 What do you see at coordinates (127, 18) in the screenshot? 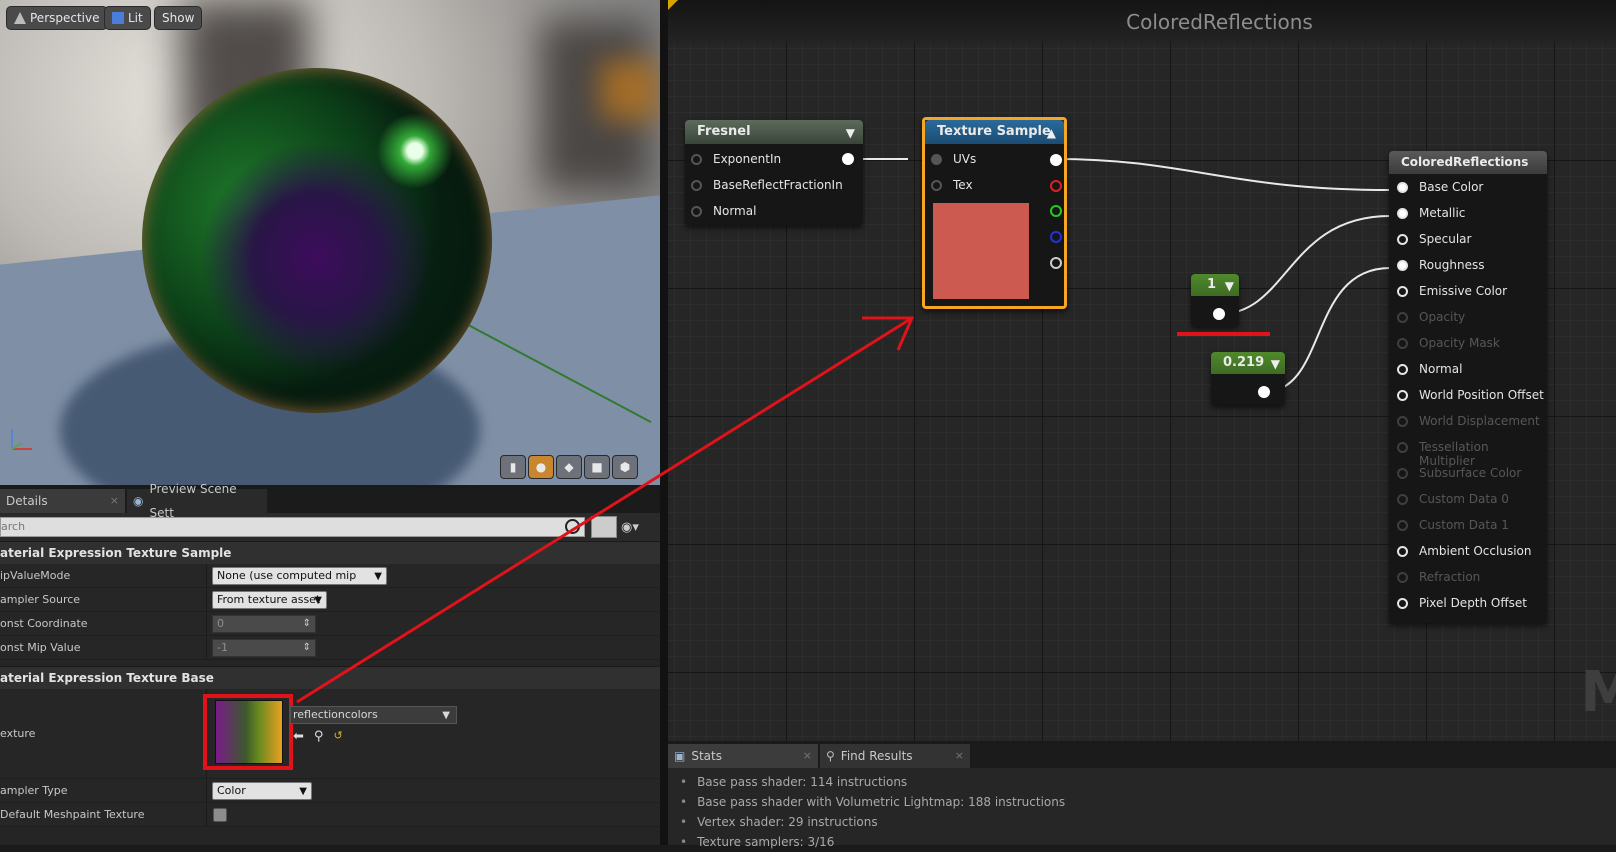
I see `lit-button: Lit` at bounding box center [127, 18].